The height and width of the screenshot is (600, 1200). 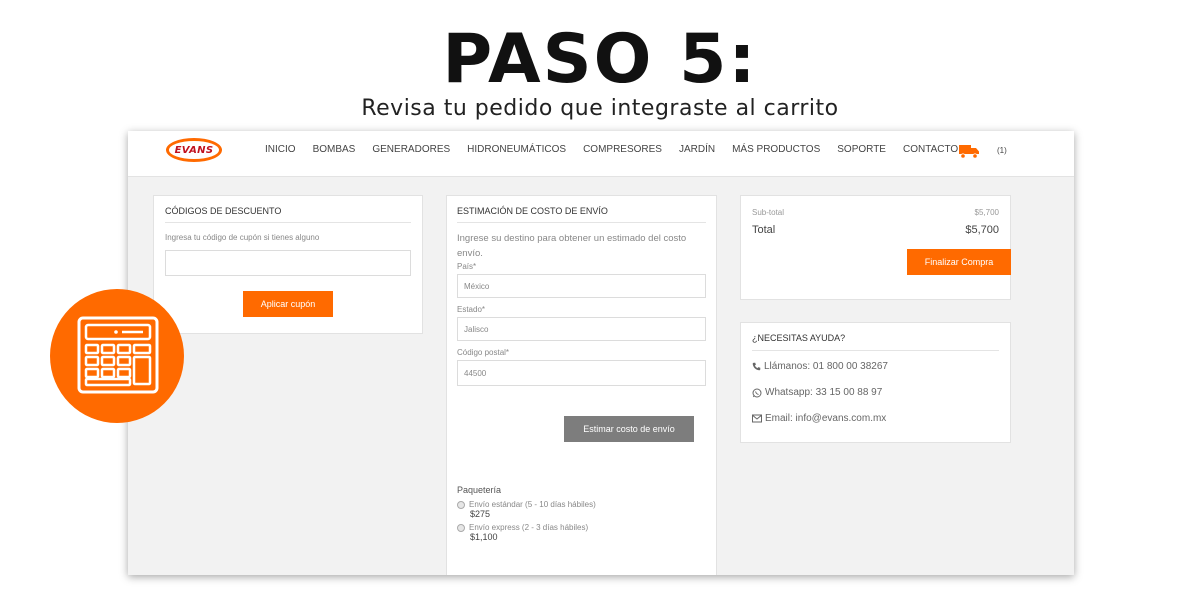 What do you see at coordinates (875, 342) in the screenshot?
I see `help-title: ¿NECESITAS AYUDA?` at bounding box center [875, 342].